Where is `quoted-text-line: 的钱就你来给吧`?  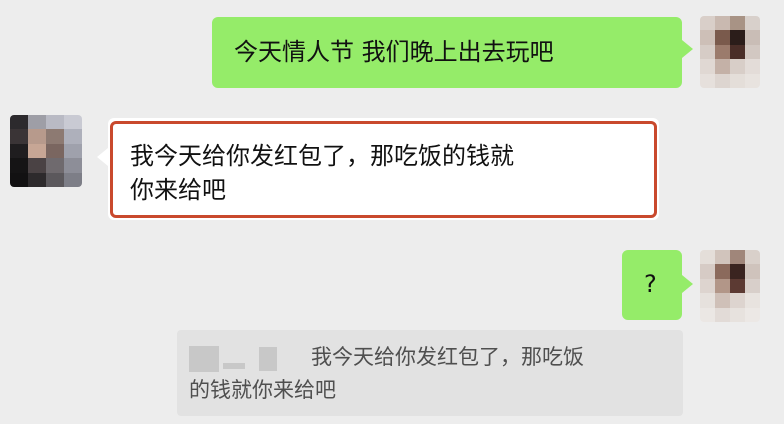 quoted-text-line: 的钱就你来给吧 is located at coordinates (262, 390).